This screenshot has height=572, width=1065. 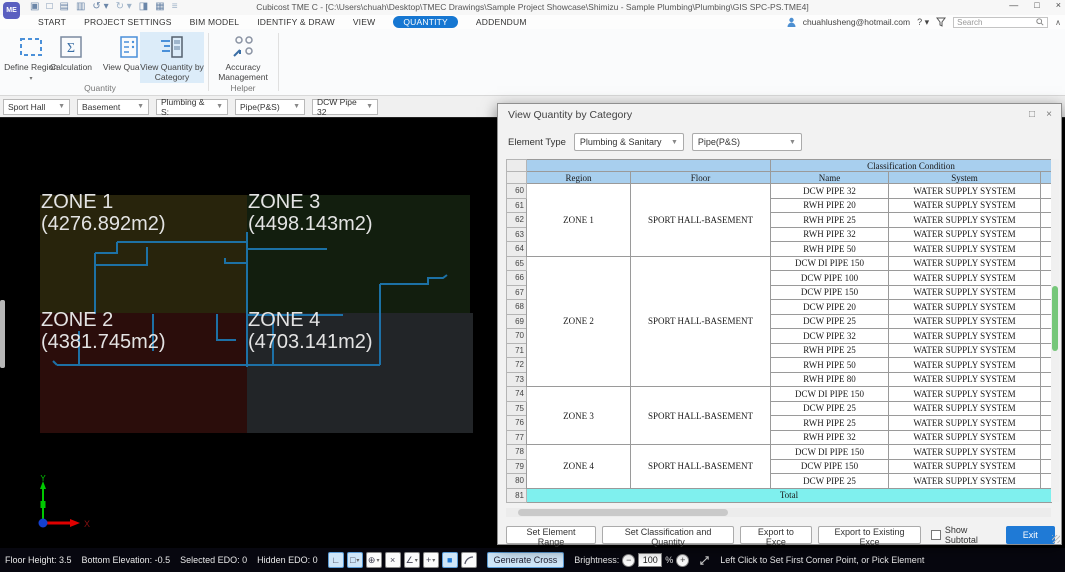 I want to click on row-number: 63, so click(x=516, y=234).